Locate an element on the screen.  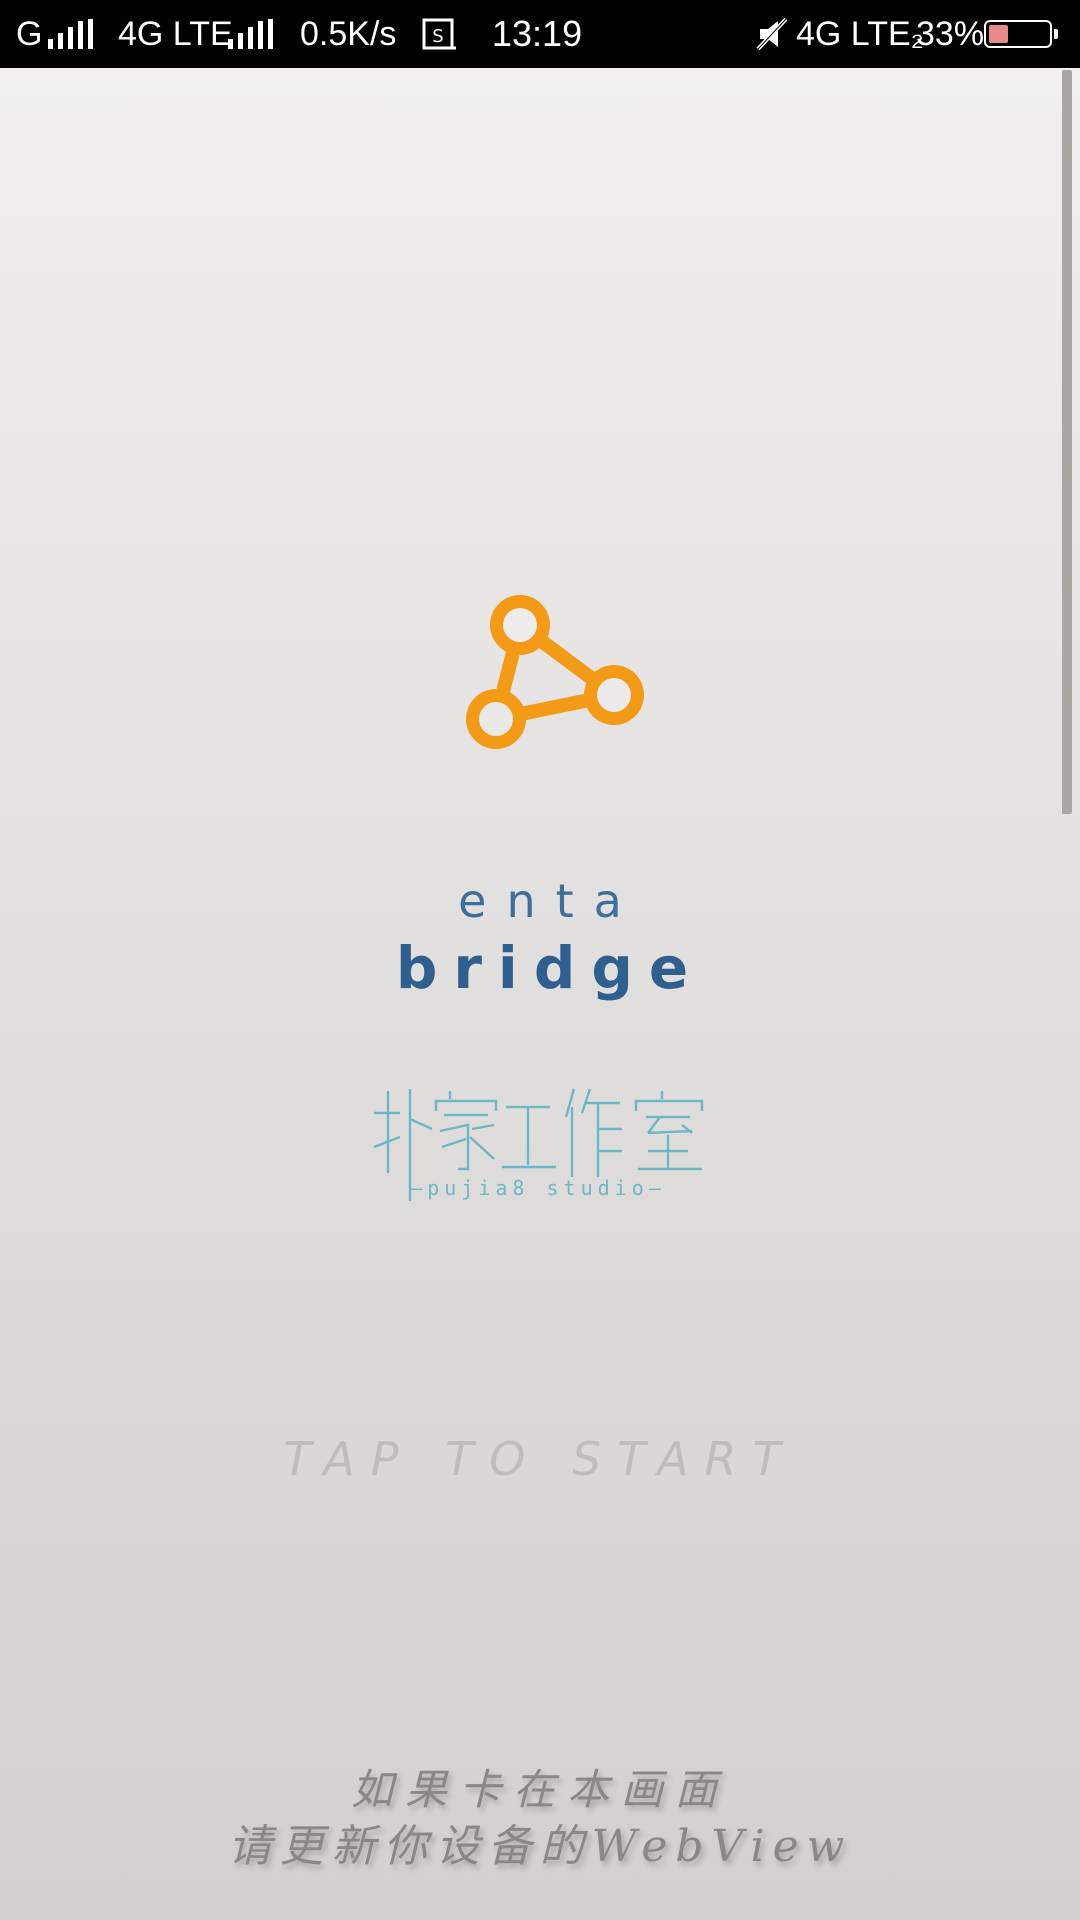
enta-bridge-logo-icon is located at coordinates (555, 672).